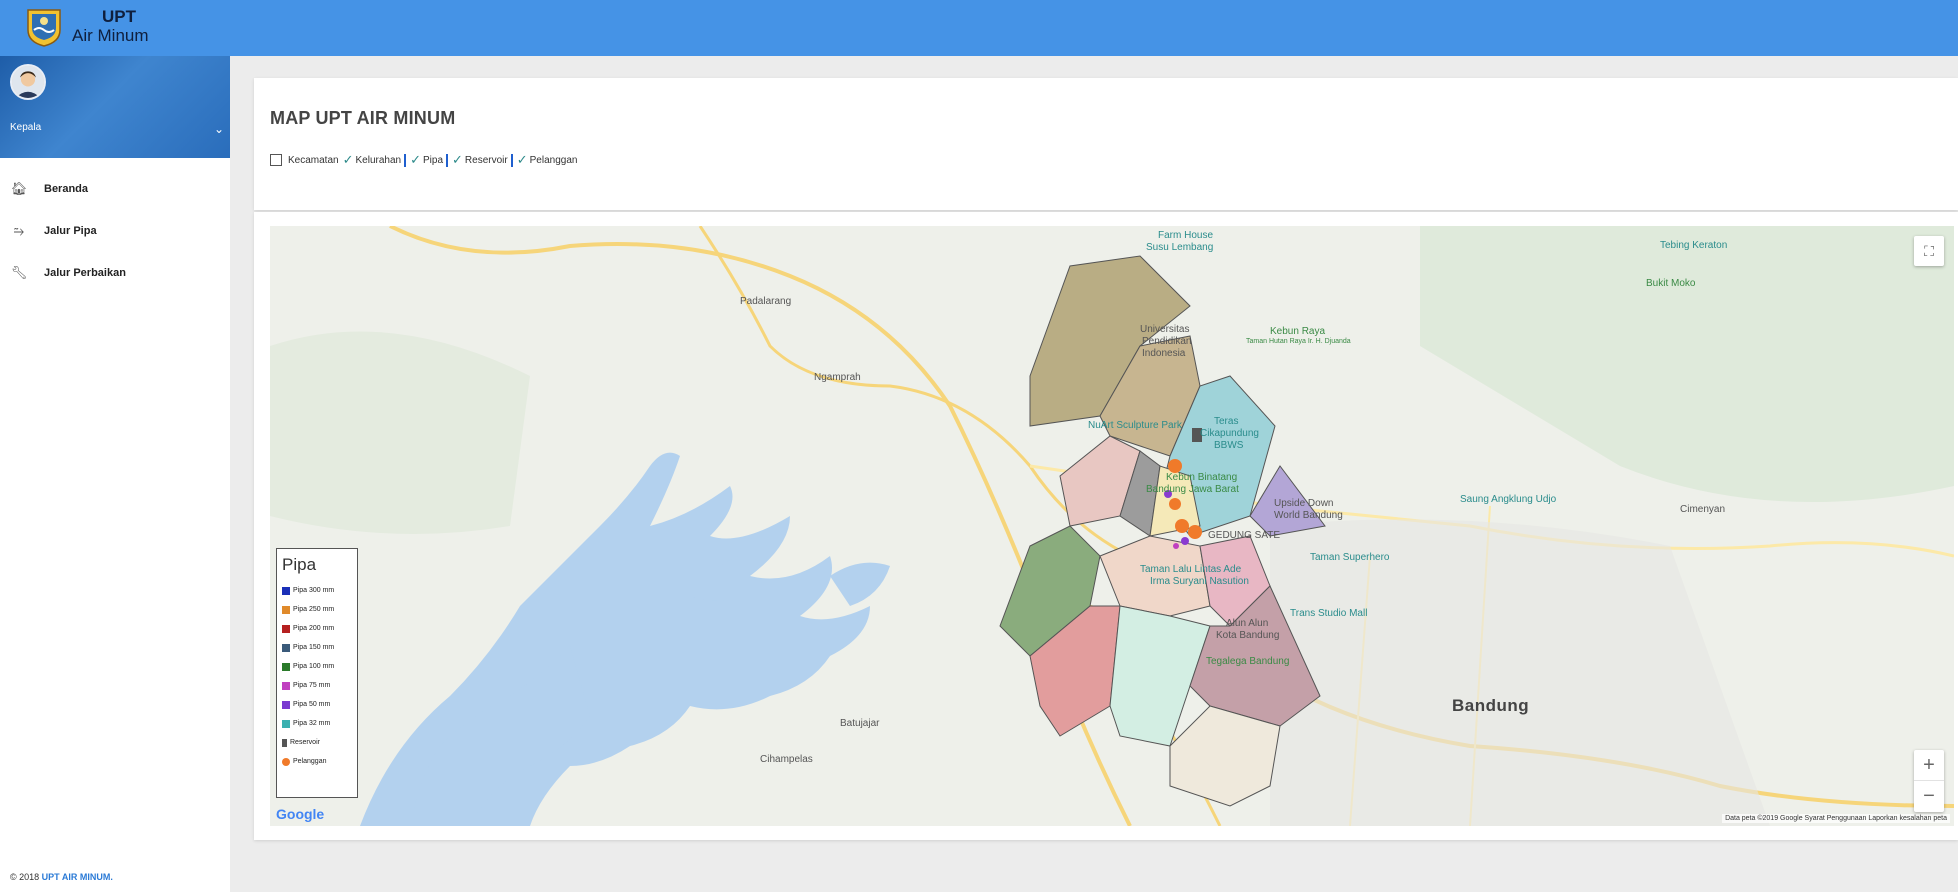  Describe the element at coordinates (110, 35) in the screenshot. I see `brand-subtitle: Air Minum` at that location.